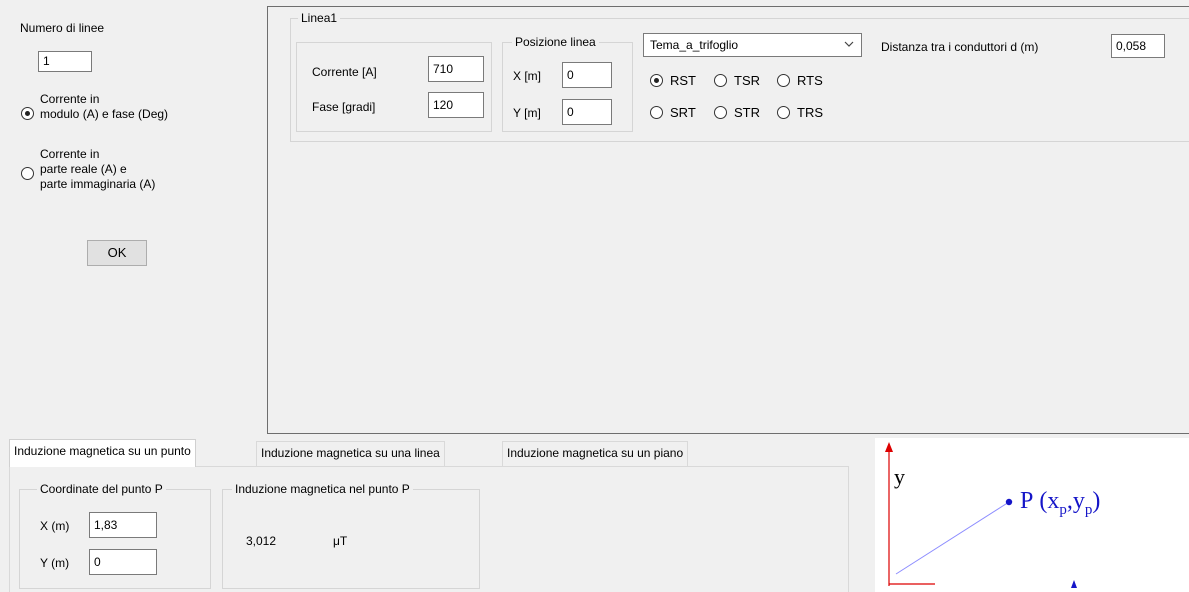  I want to click on posizione-group-title: Posizione linea, so click(555, 42).